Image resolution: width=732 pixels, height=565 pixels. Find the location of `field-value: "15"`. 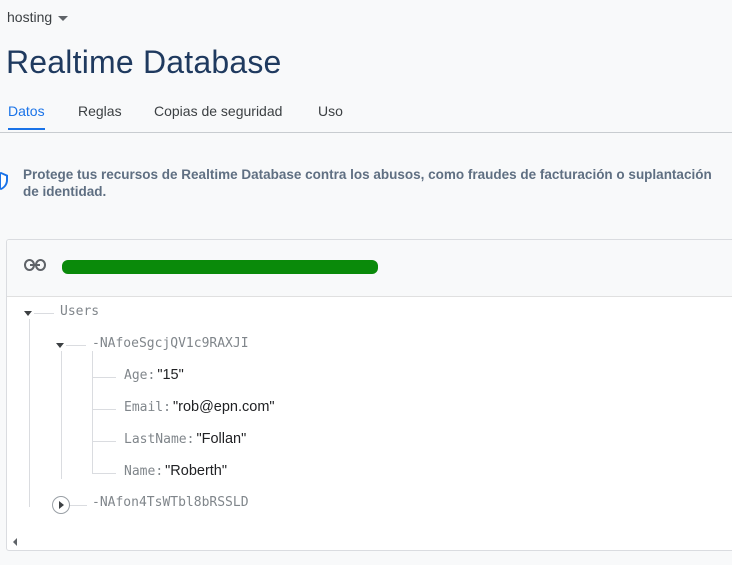

field-value: "15" is located at coordinates (170, 375).